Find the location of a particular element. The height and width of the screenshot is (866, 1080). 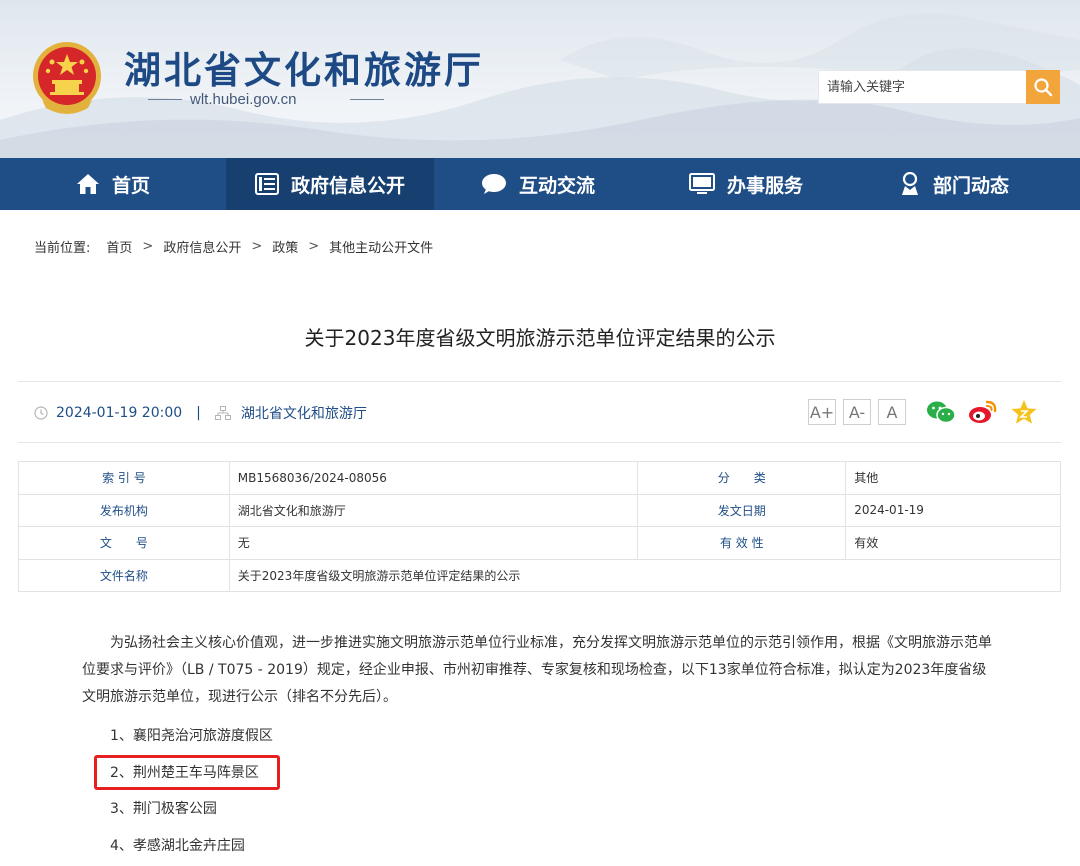

home-icon is located at coordinates (88, 184).